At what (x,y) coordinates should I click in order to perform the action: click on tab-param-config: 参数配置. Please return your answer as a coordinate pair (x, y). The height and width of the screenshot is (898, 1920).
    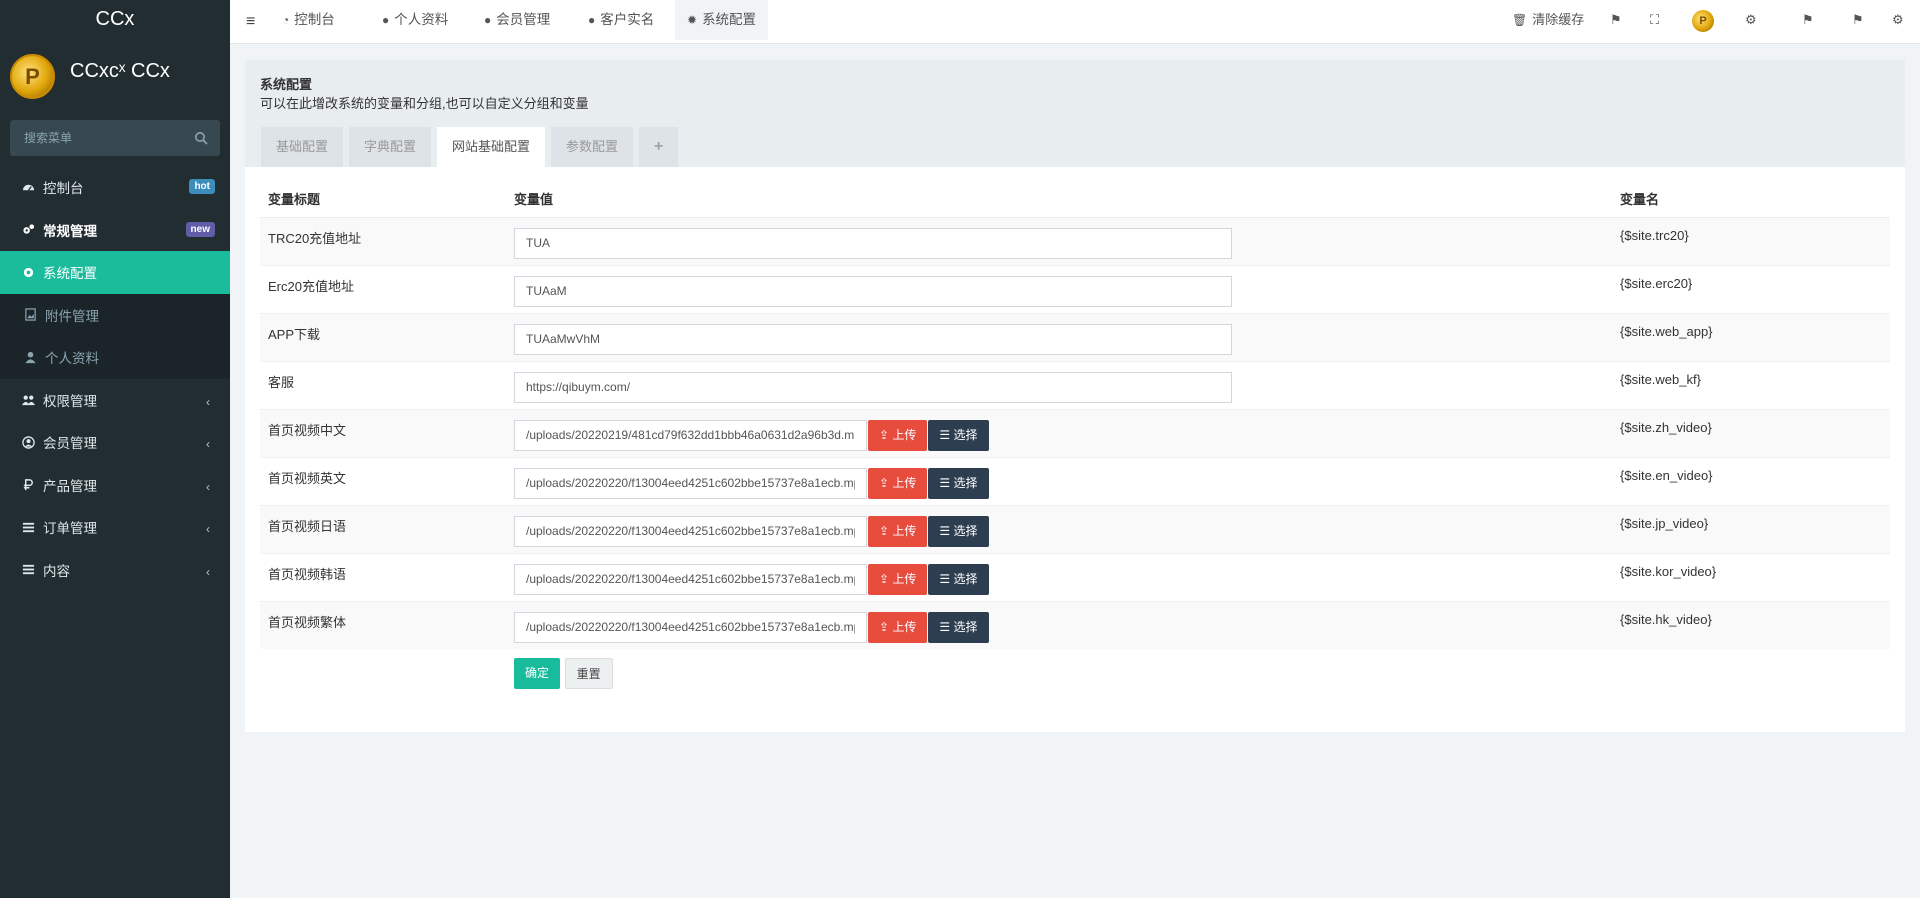
    Looking at the image, I should click on (592, 147).